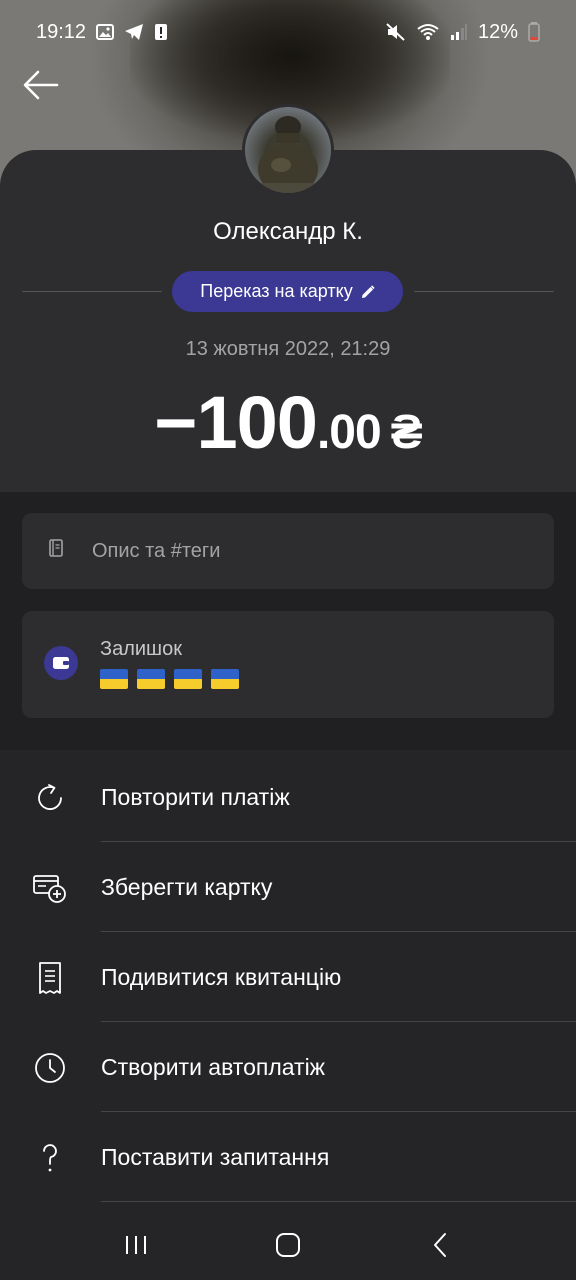 This screenshot has height=1280, width=576. I want to click on mute-icon, so click(396, 32).